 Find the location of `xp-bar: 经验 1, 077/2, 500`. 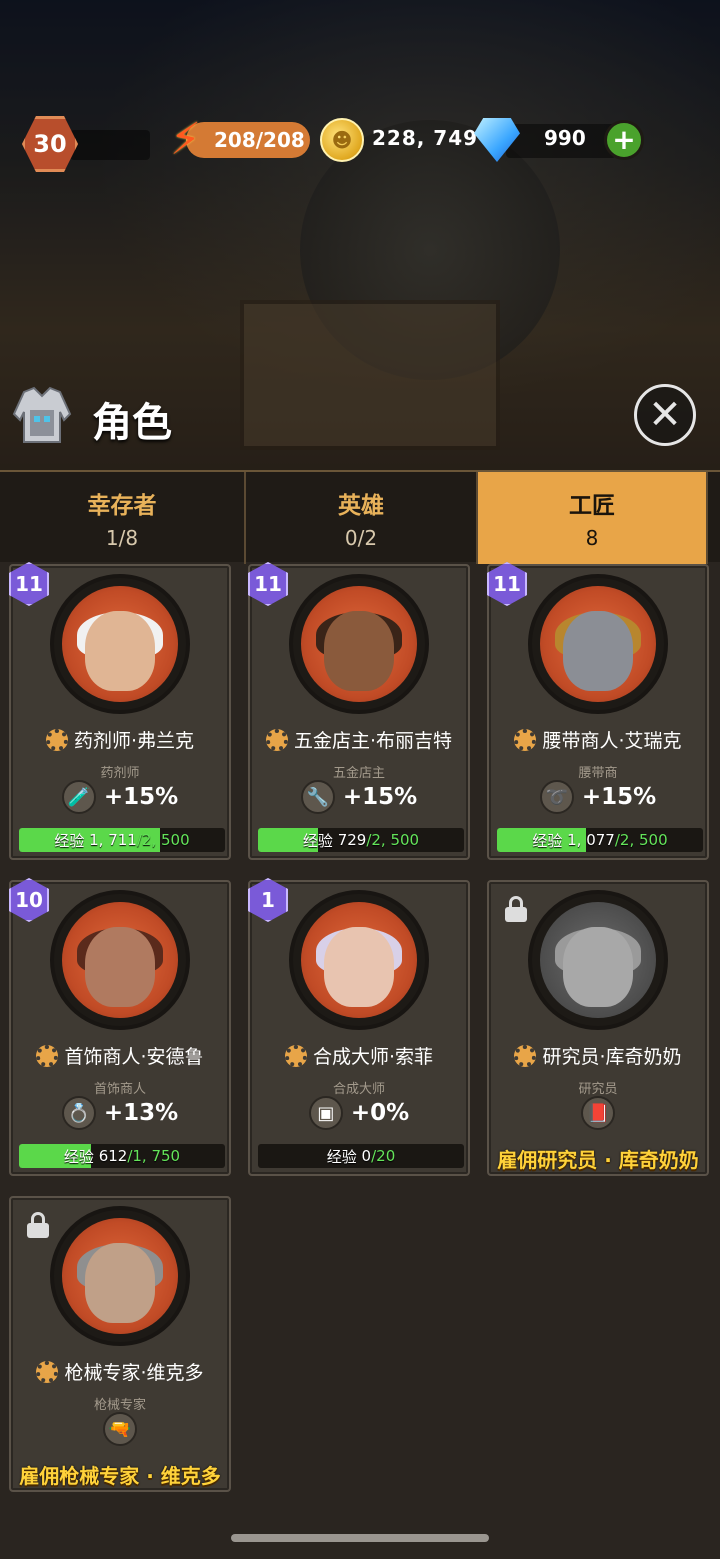

xp-bar: 经验 1, 077/2, 500 is located at coordinates (600, 840).